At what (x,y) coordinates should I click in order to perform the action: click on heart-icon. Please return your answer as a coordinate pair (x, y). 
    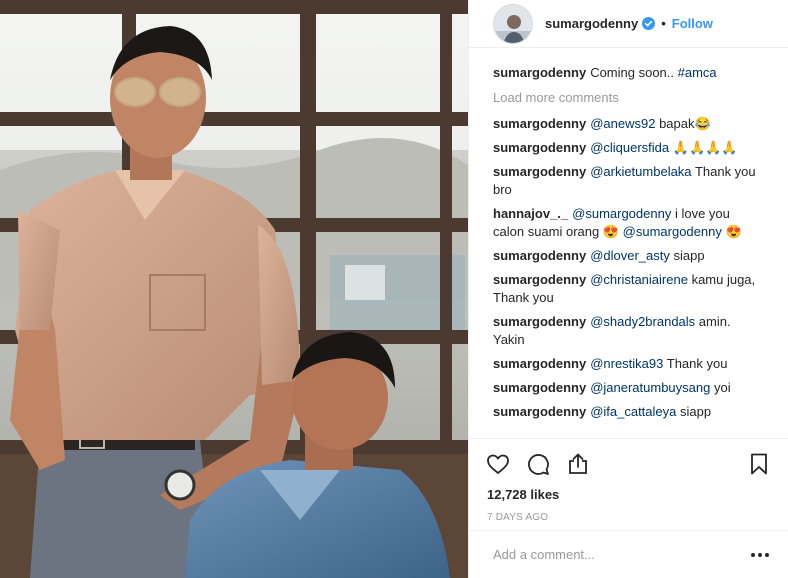
    Looking at the image, I should click on (498, 464).